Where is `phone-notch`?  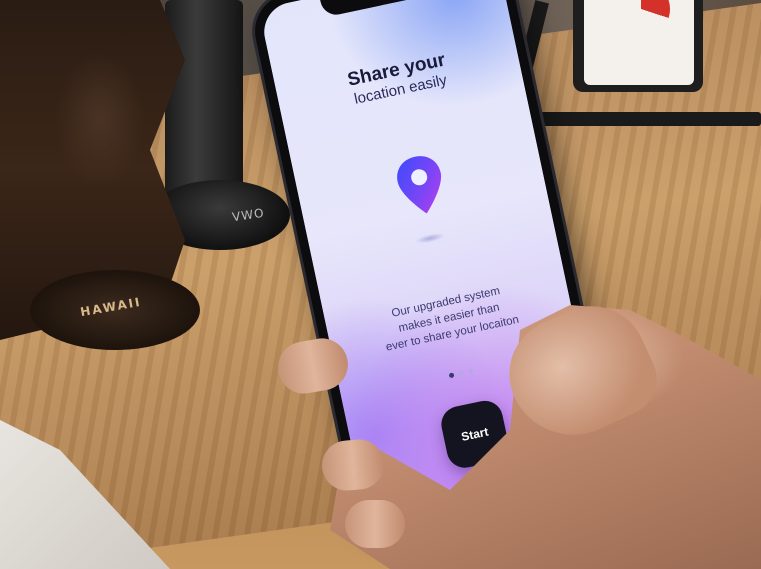
phone-notch is located at coordinates (380, 9).